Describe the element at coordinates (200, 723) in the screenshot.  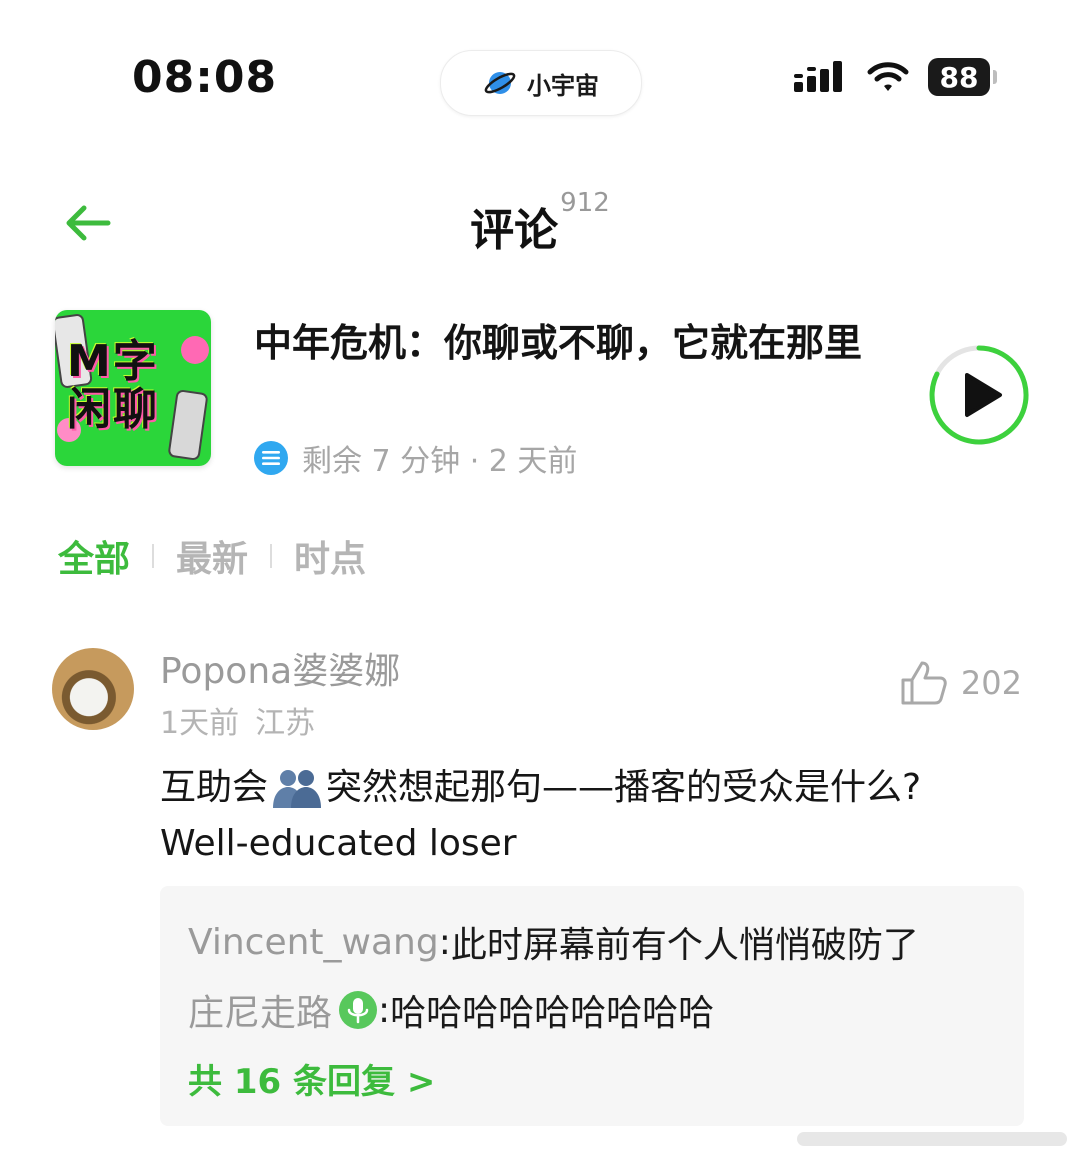
I see `comment-time: 1天前` at that location.